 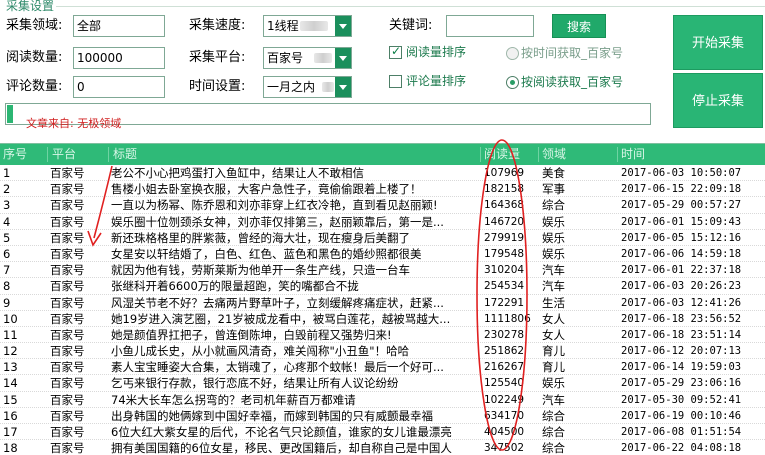 What do you see at coordinates (274, 205) in the screenshot?
I see `cell-title: 一直以为杨幂、陈乔恩和刘亦菲穿上红衣冷艳，直到看见赵丽颖!` at bounding box center [274, 205].